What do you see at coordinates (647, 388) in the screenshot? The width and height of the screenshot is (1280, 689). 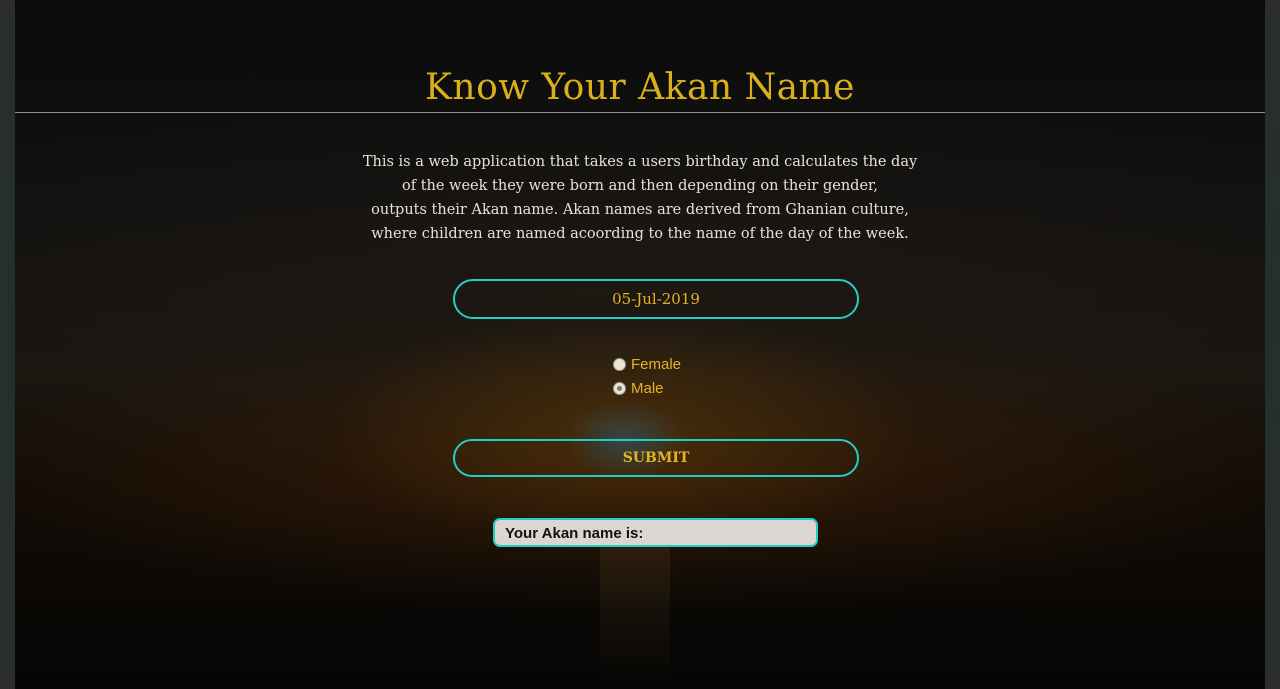 I see `male-label: Male` at bounding box center [647, 388].